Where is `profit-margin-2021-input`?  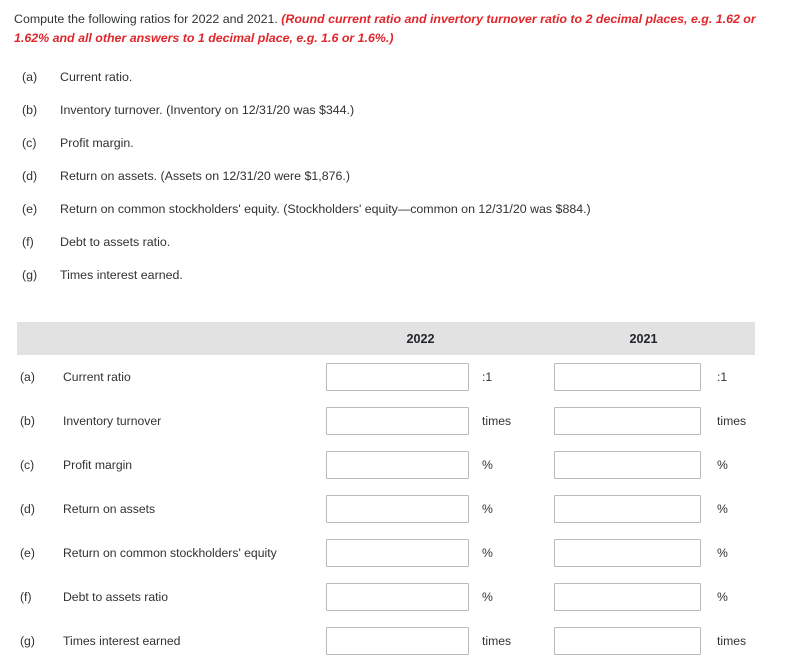
profit-margin-2021-input is located at coordinates (627, 465).